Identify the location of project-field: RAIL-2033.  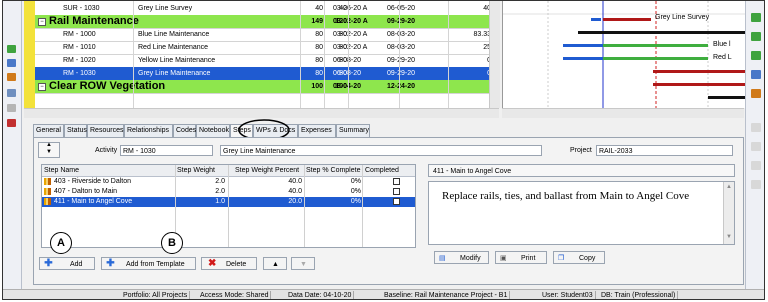
(664, 150).